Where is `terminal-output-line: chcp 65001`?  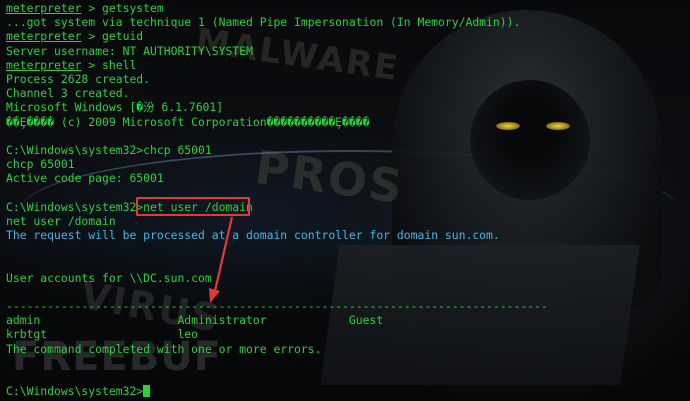
terminal-output-line: chcp 65001 is located at coordinates (40, 164).